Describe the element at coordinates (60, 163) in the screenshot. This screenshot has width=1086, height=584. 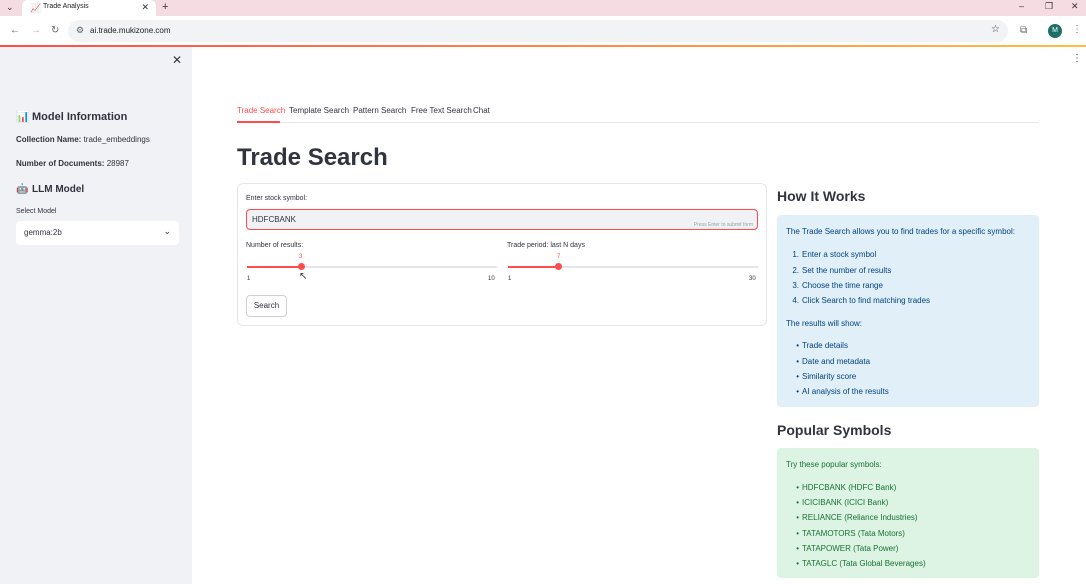
I see `documents-label: Number of Documents:` at that location.